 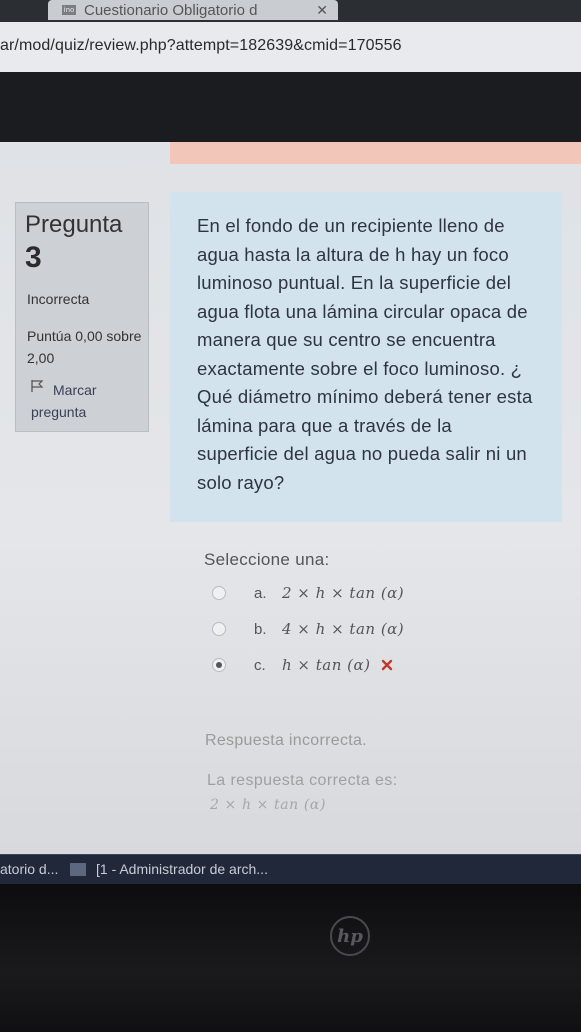 What do you see at coordinates (350, 936) in the screenshot?
I see `hp-logo: hp` at bounding box center [350, 936].